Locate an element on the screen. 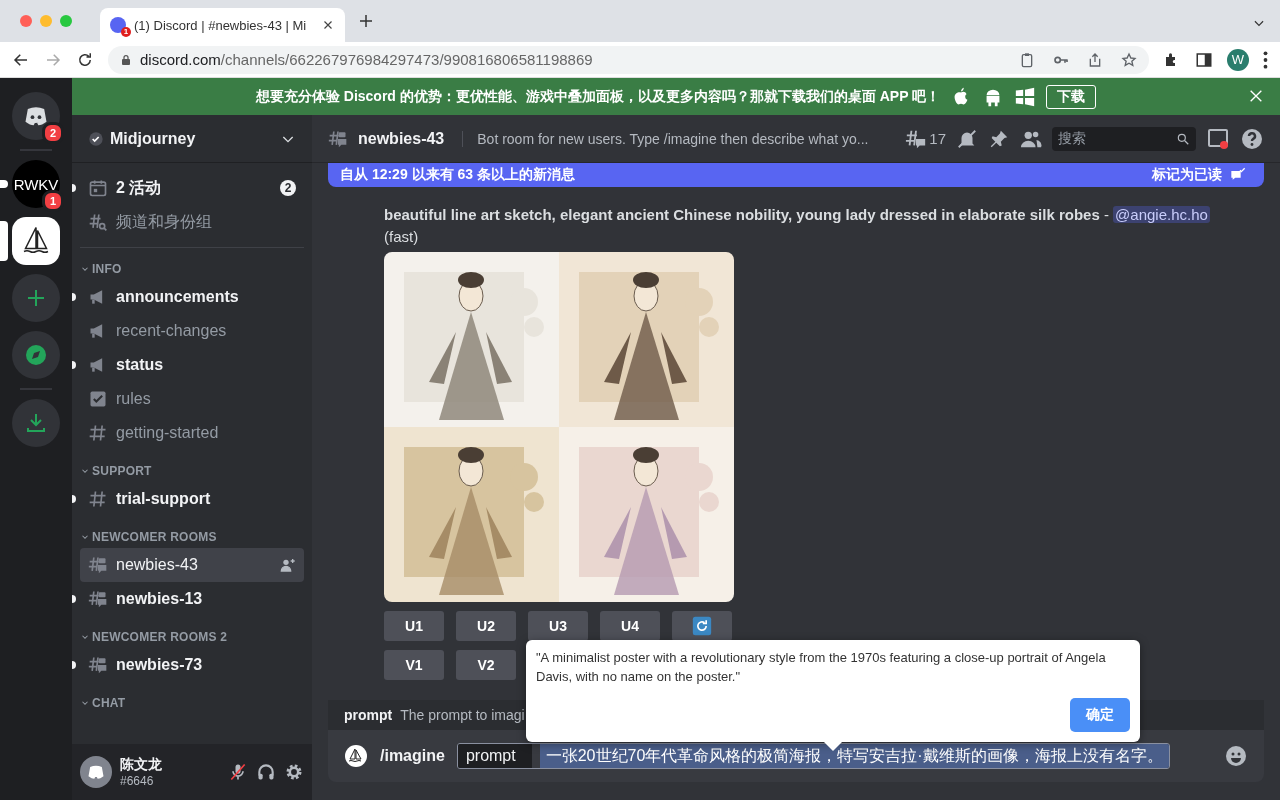  category-header: CHAT is located at coordinates (192, 703).